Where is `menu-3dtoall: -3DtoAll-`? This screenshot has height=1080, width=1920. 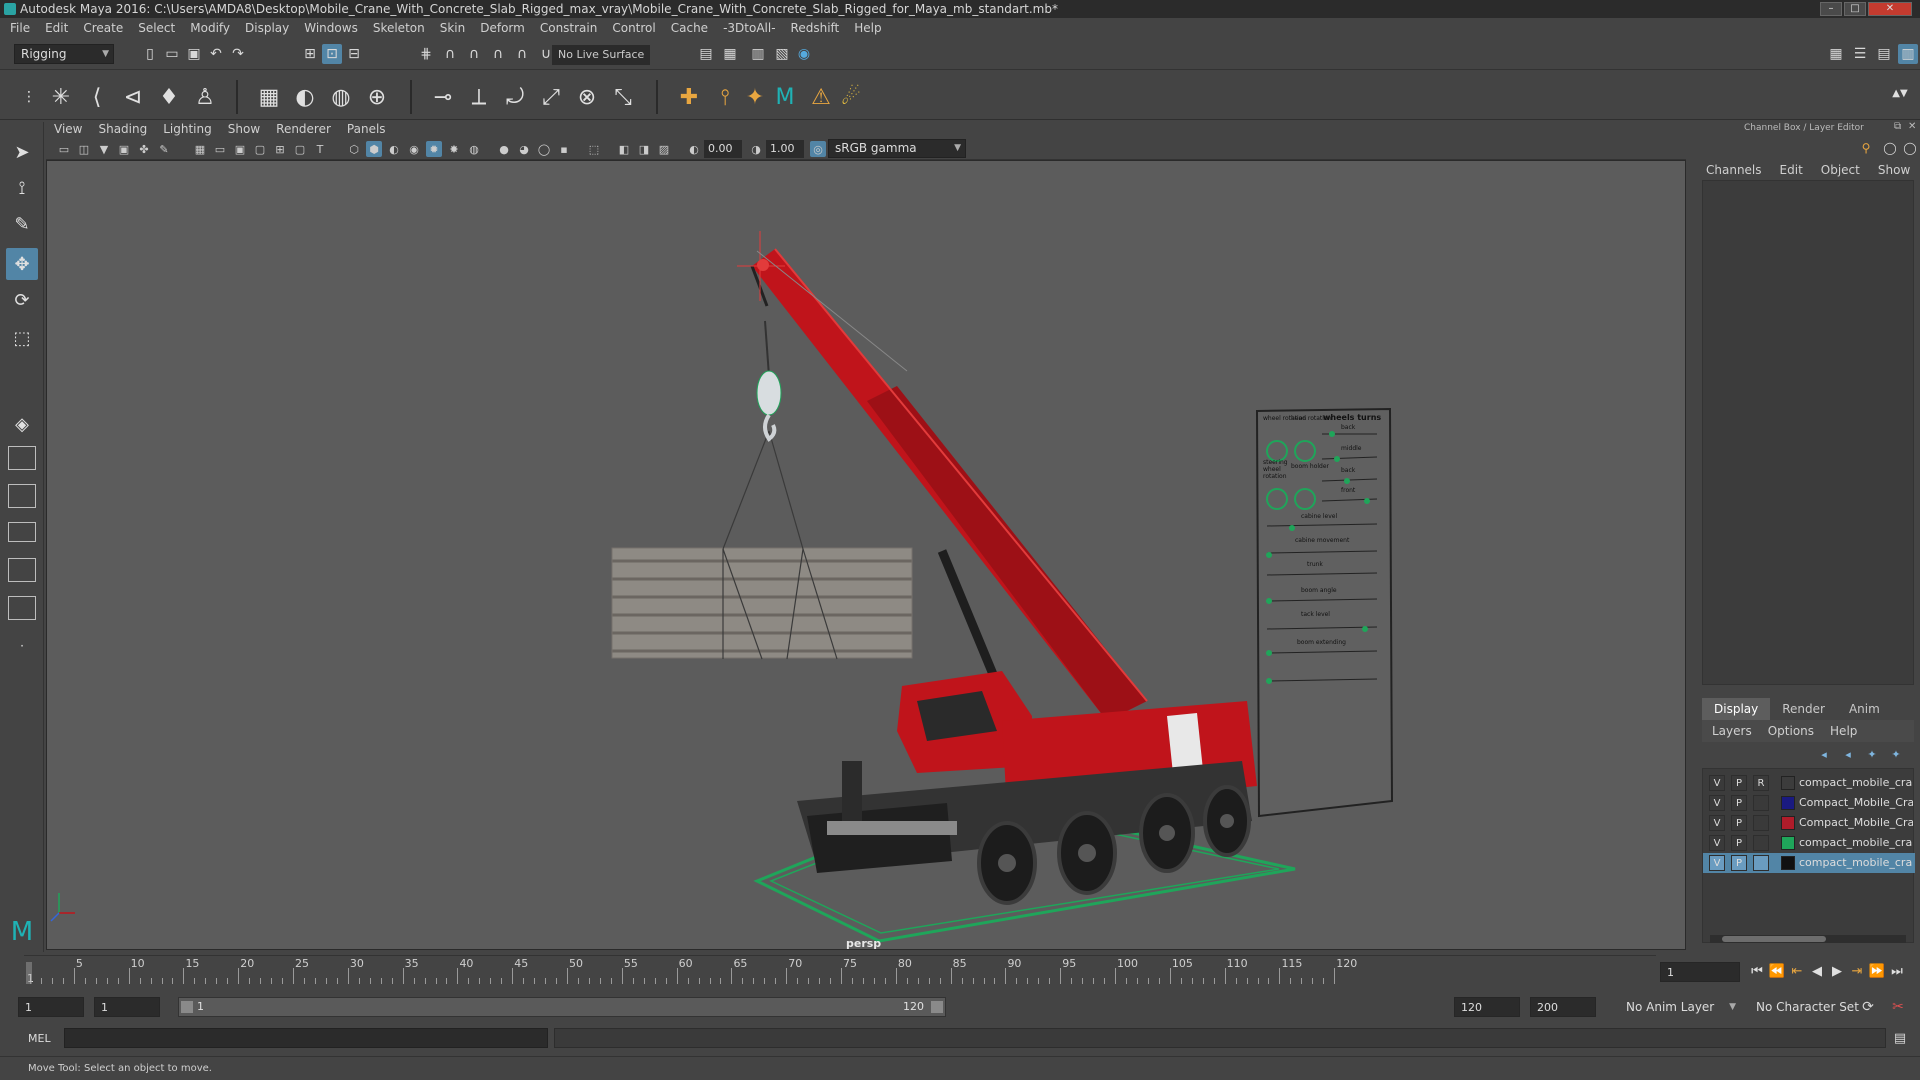 menu-3dtoall: -3DtoAll- is located at coordinates (749, 28).